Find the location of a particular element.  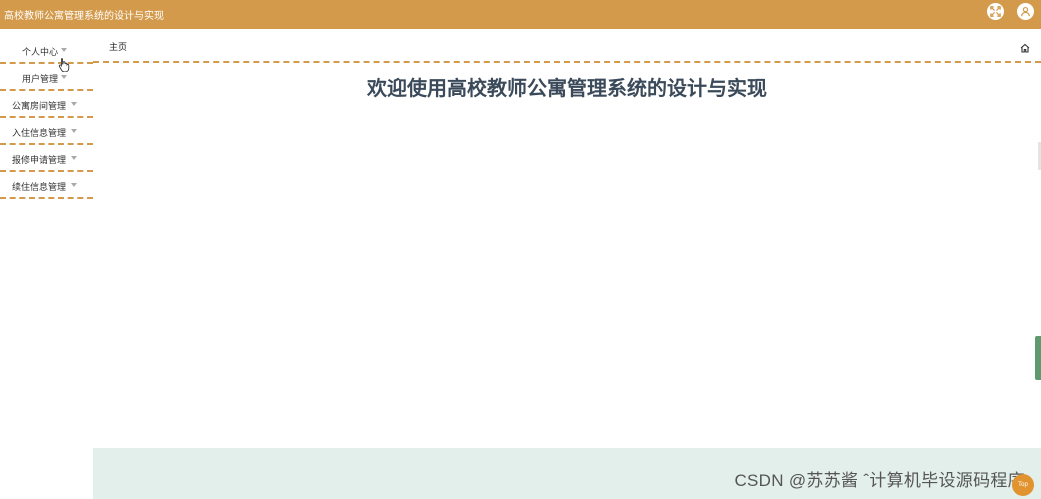

sidebar-item-personal-center: 个人中心 is located at coordinates (46, 50).